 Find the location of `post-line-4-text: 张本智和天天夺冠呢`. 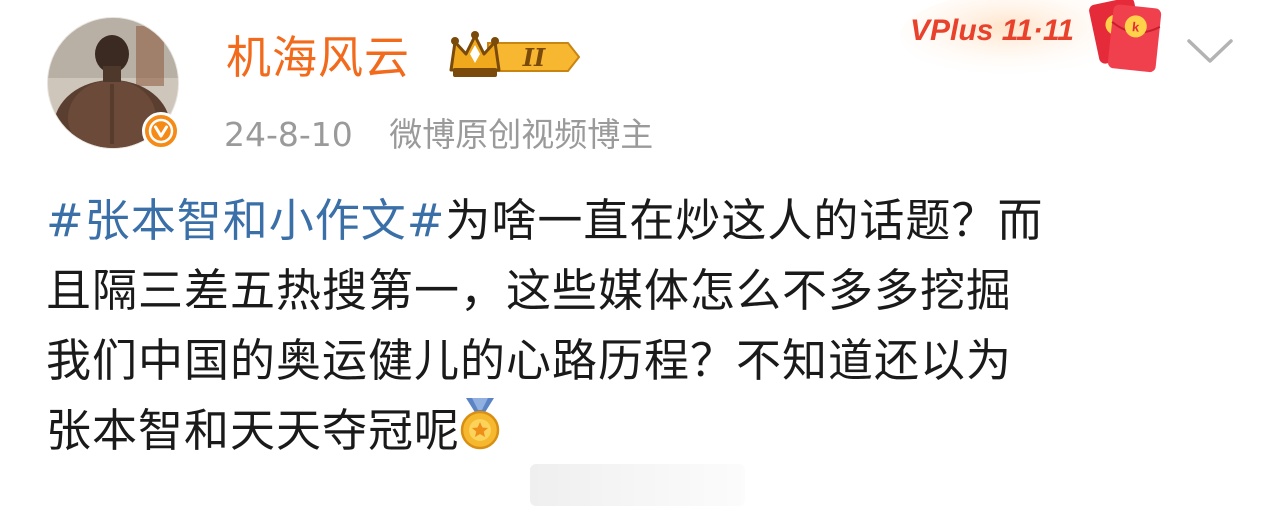

post-line-4-text: 张本智和天天夺冠呢 is located at coordinates (253, 430).